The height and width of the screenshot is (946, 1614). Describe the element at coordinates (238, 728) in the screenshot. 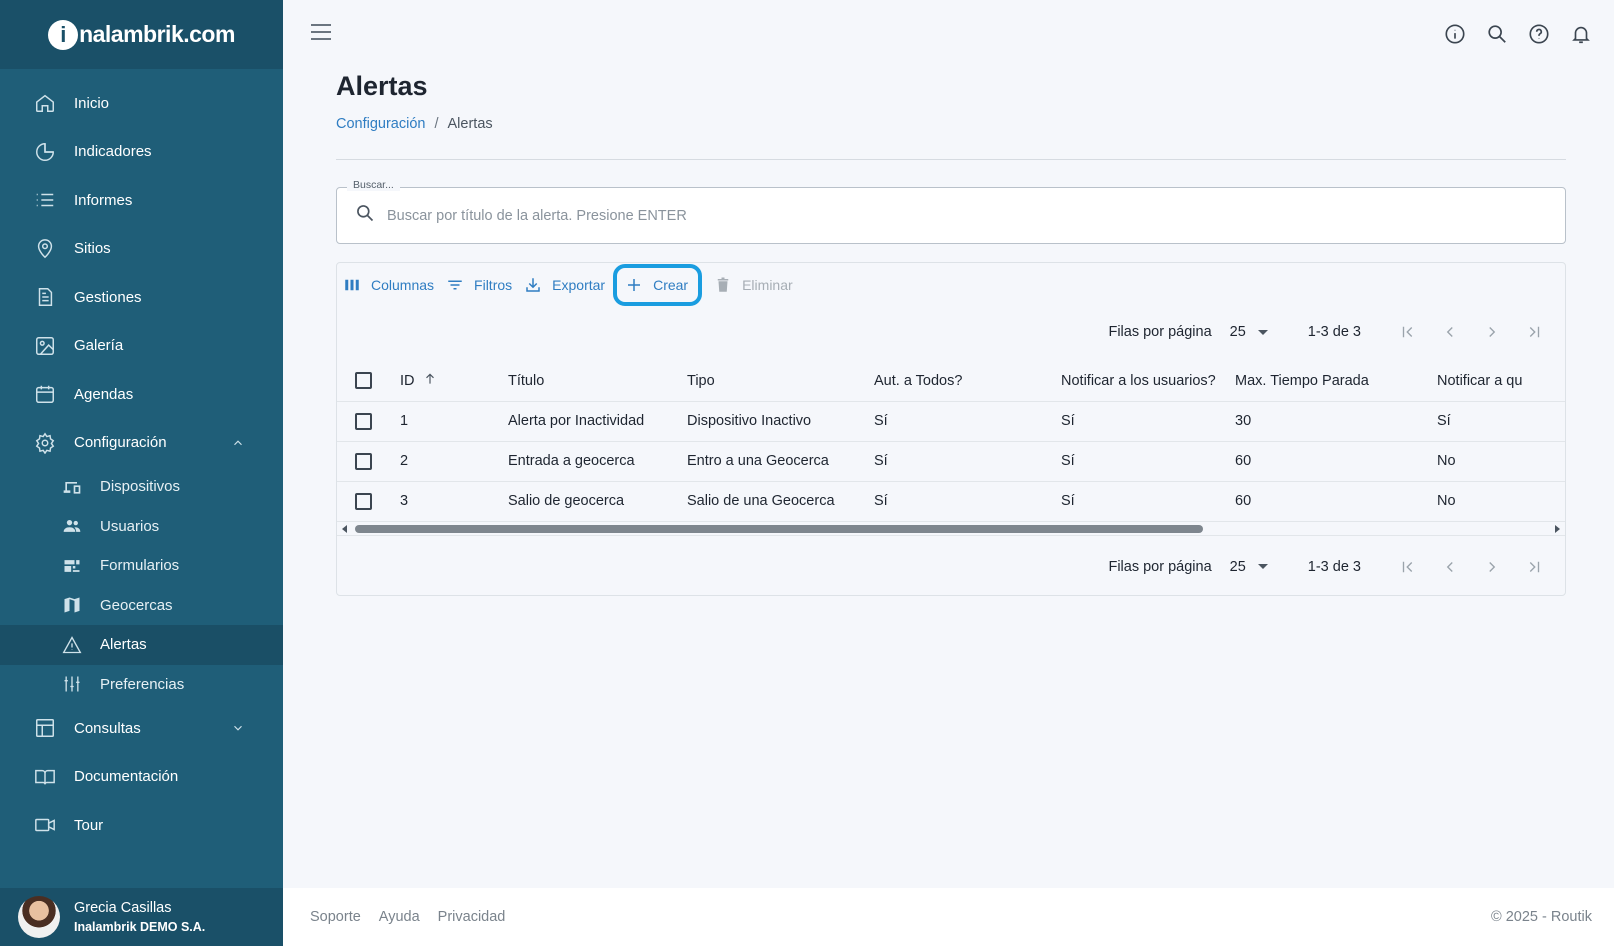

I see `chevron-down-icon` at that location.